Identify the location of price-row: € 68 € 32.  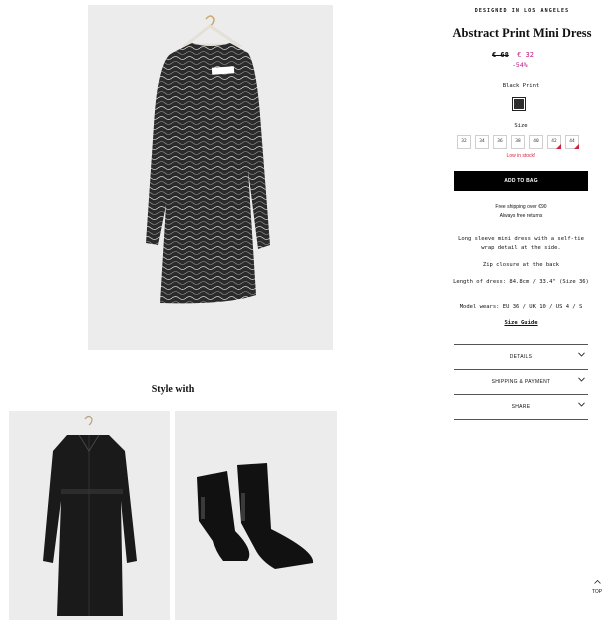
(513, 55).